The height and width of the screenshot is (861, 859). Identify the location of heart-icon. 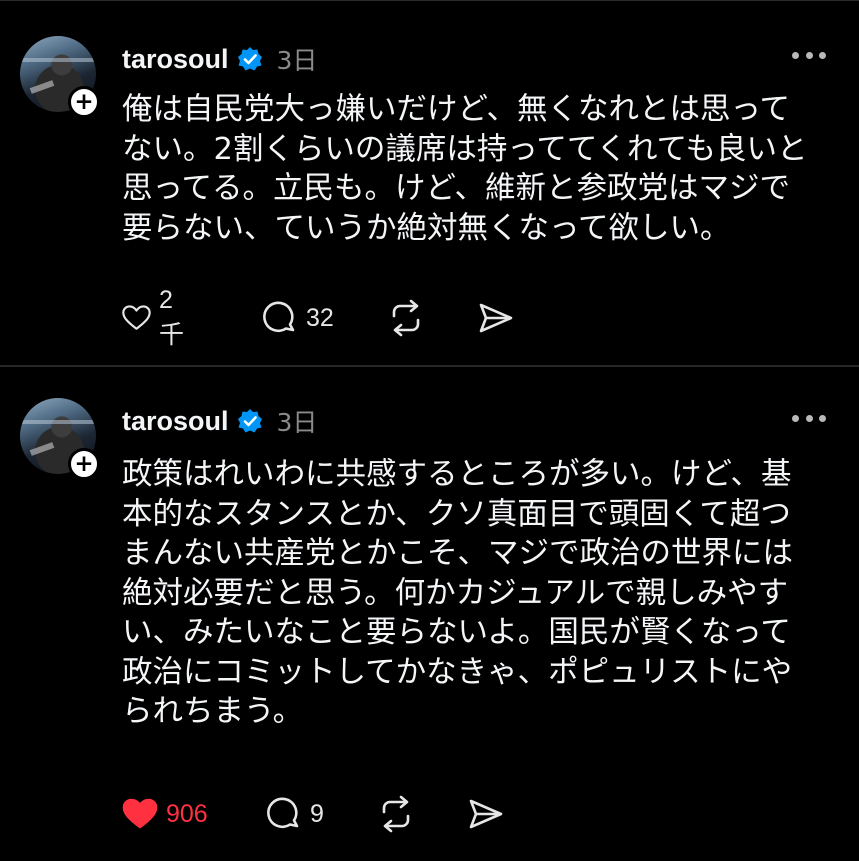
(136, 317).